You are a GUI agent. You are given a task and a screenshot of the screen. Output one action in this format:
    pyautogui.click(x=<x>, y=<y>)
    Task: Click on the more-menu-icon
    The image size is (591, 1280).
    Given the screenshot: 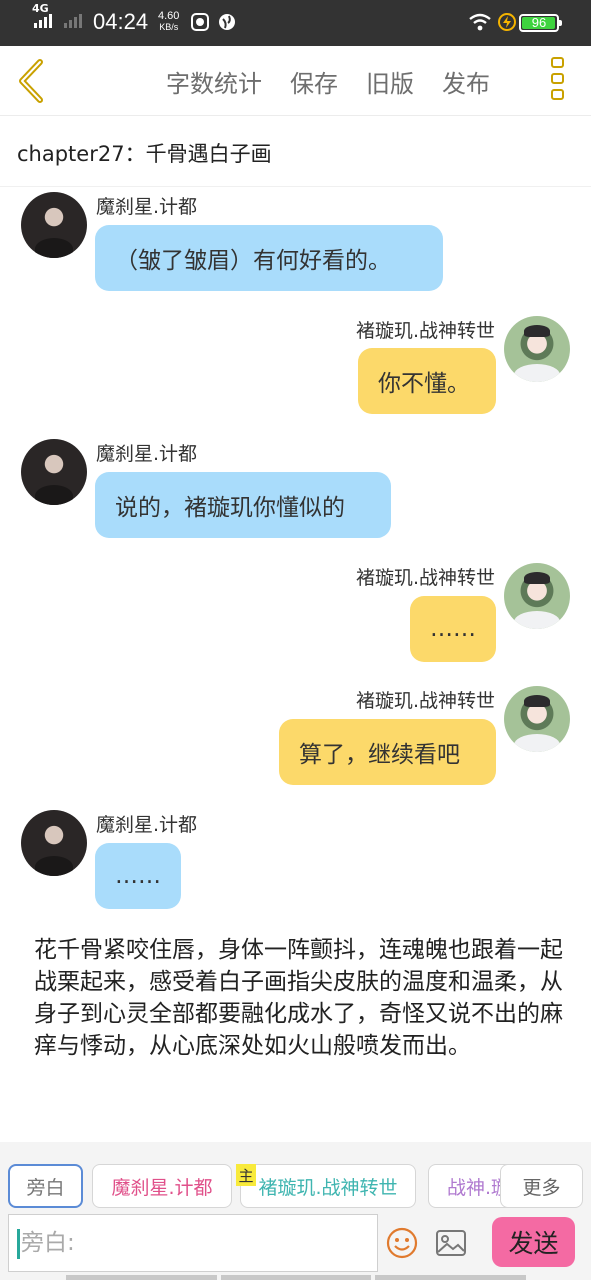 What is the action you would take?
    pyautogui.click(x=559, y=80)
    